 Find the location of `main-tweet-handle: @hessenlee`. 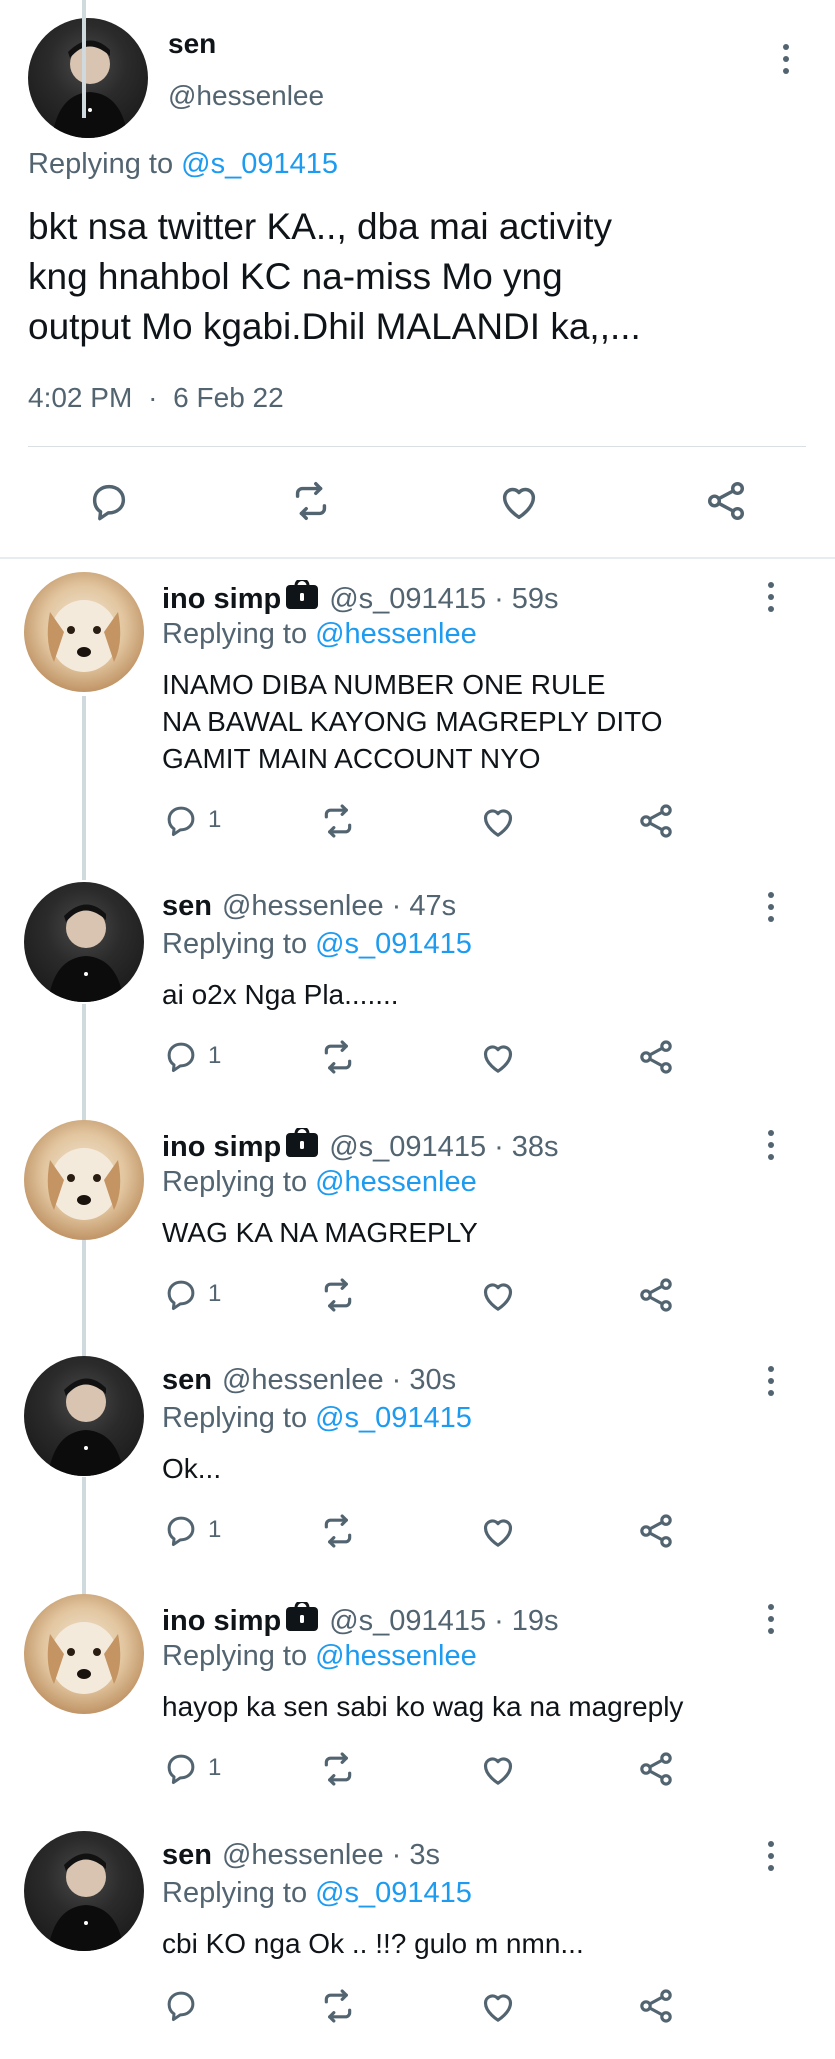

main-tweet-handle: @hessenlee is located at coordinates (246, 96).